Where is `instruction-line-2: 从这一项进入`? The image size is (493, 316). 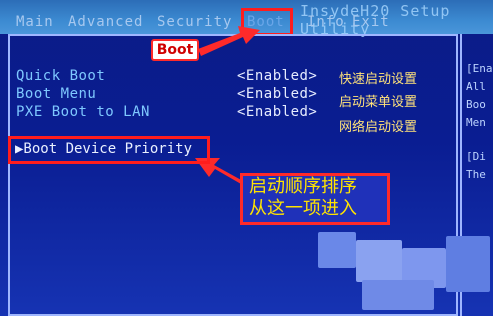 instruction-line-2: 从这一项进入 is located at coordinates (303, 208).